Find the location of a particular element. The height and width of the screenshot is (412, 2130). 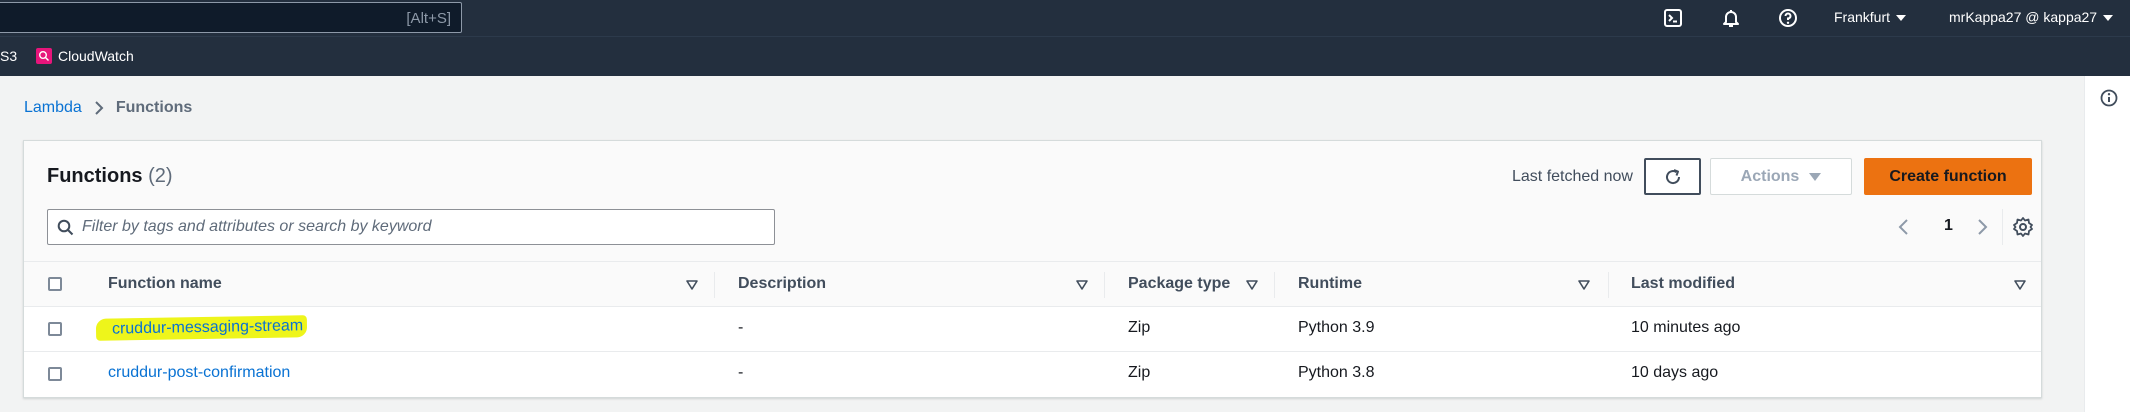

region-label: Frankfurt is located at coordinates (1862, 17).